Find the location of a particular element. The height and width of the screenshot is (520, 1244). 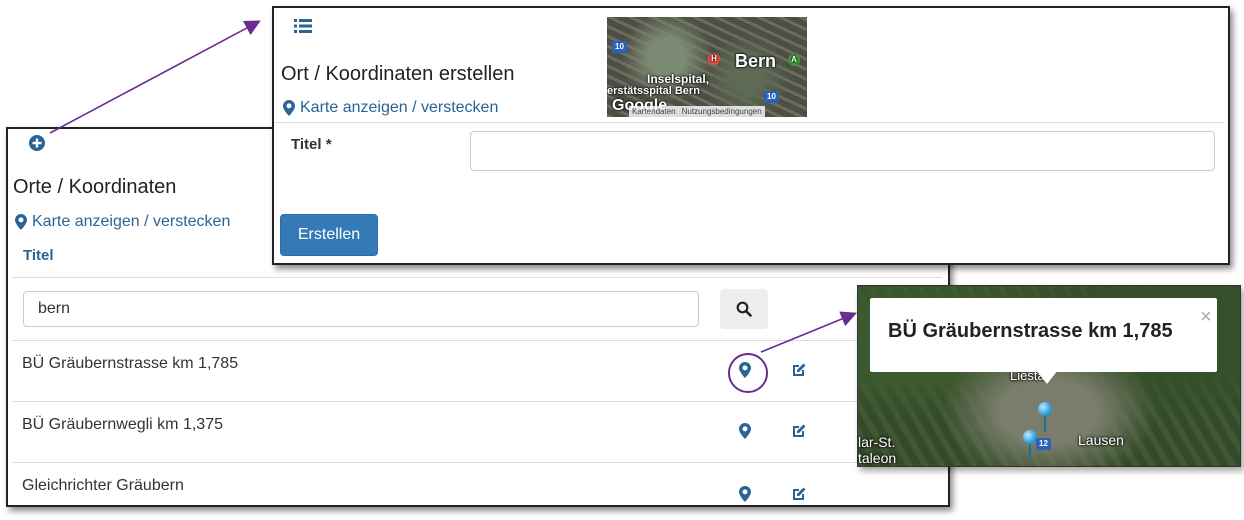

map-footer: Kartendaten Nutzungsbedingungen is located at coordinates (697, 111).